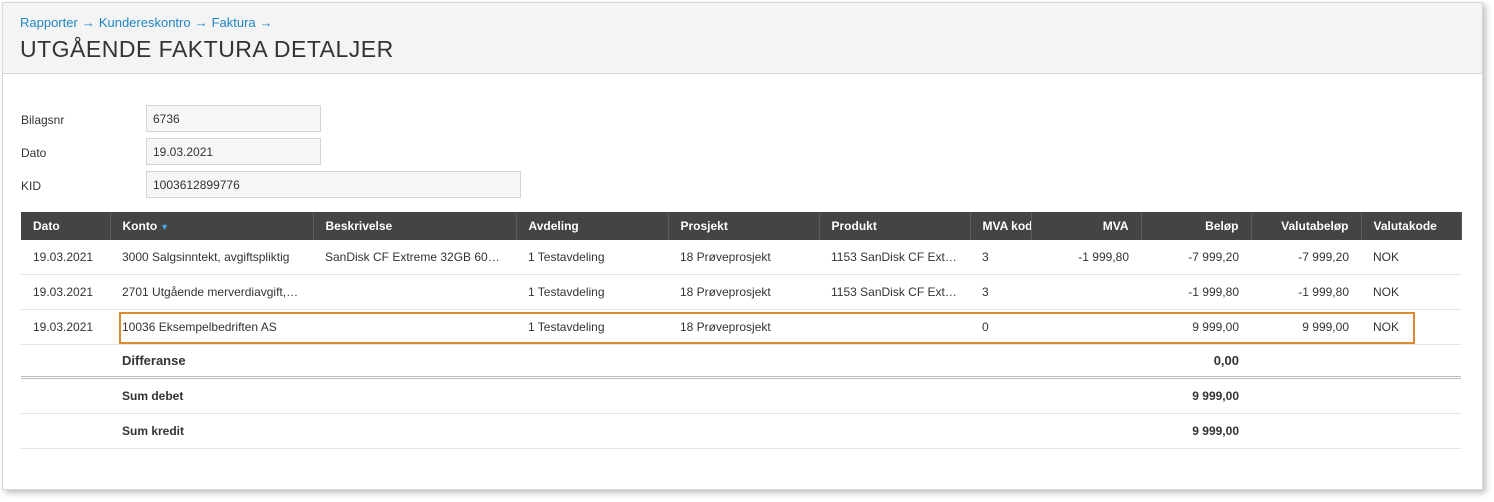  I want to click on breadcrumb-faktura: Faktura, so click(234, 22).